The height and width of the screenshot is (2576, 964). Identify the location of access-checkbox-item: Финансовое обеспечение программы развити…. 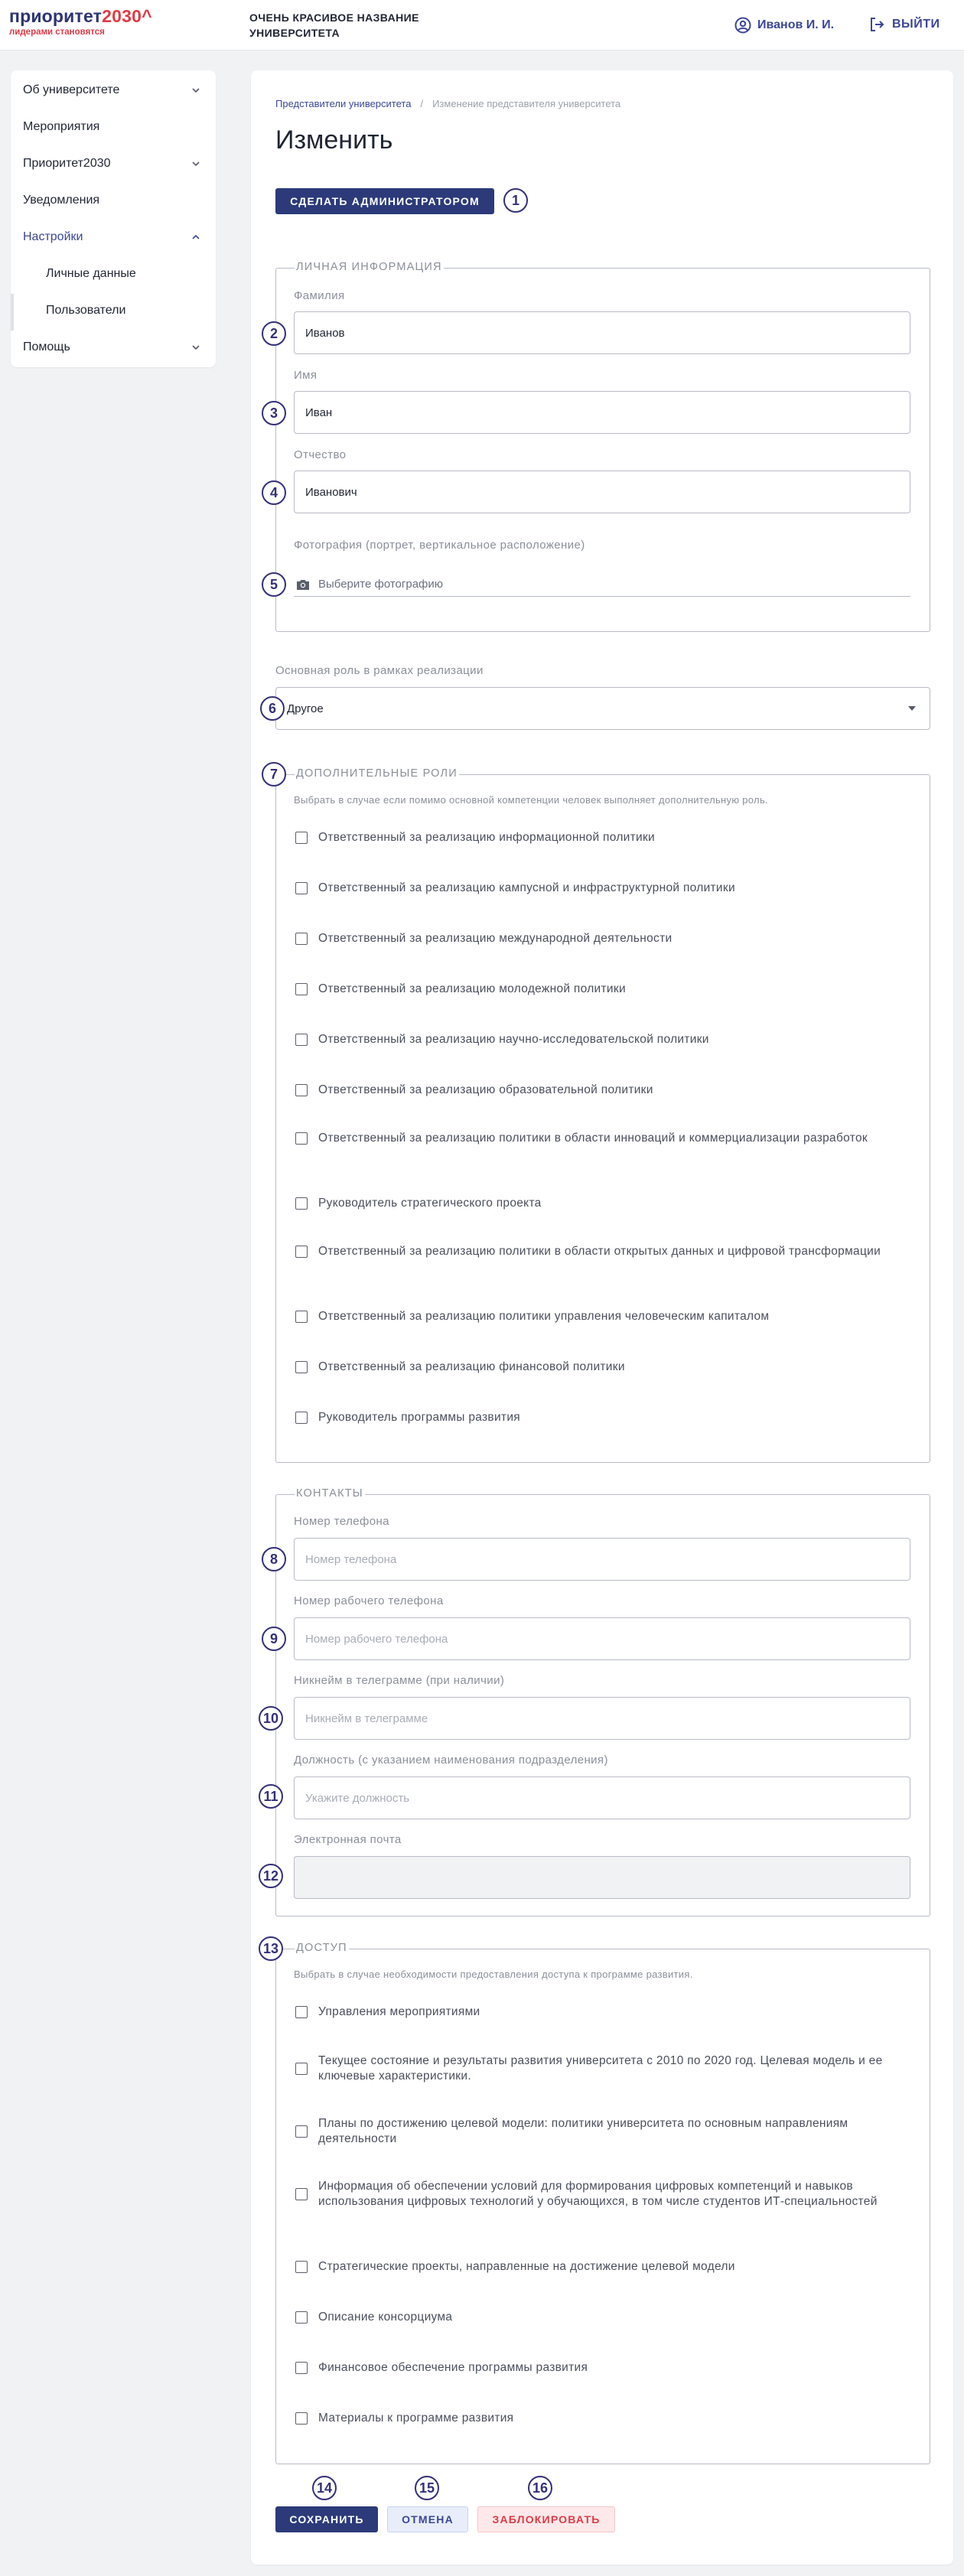
(601, 2368).